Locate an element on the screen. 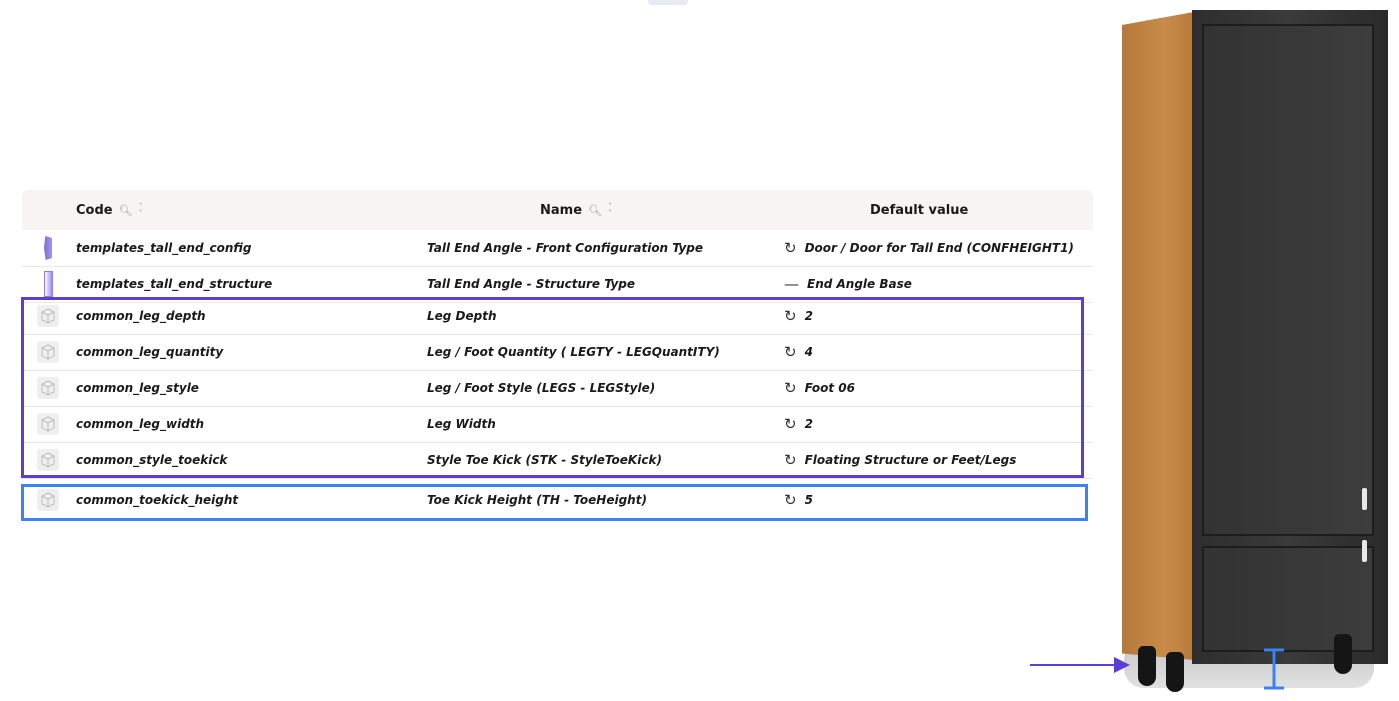  header-code: Code 🔍︎ ˄ ˅ is located at coordinates (109, 210).